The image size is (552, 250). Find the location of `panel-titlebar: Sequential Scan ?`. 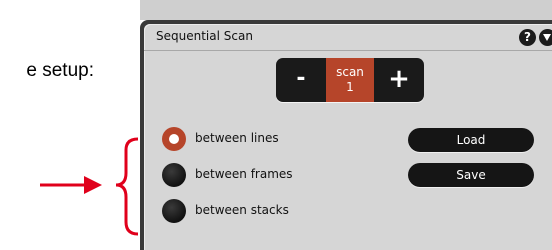

panel-titlebar: Sequential Scan ? is located at coordinates (348, 37).